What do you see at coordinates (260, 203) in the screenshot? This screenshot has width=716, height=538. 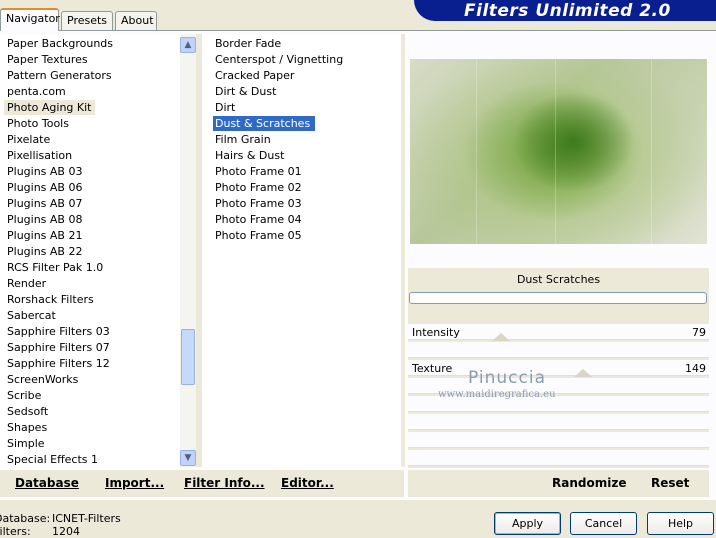 I see `filter-item: Photo Frame 03` at bounding box center [260, 203].